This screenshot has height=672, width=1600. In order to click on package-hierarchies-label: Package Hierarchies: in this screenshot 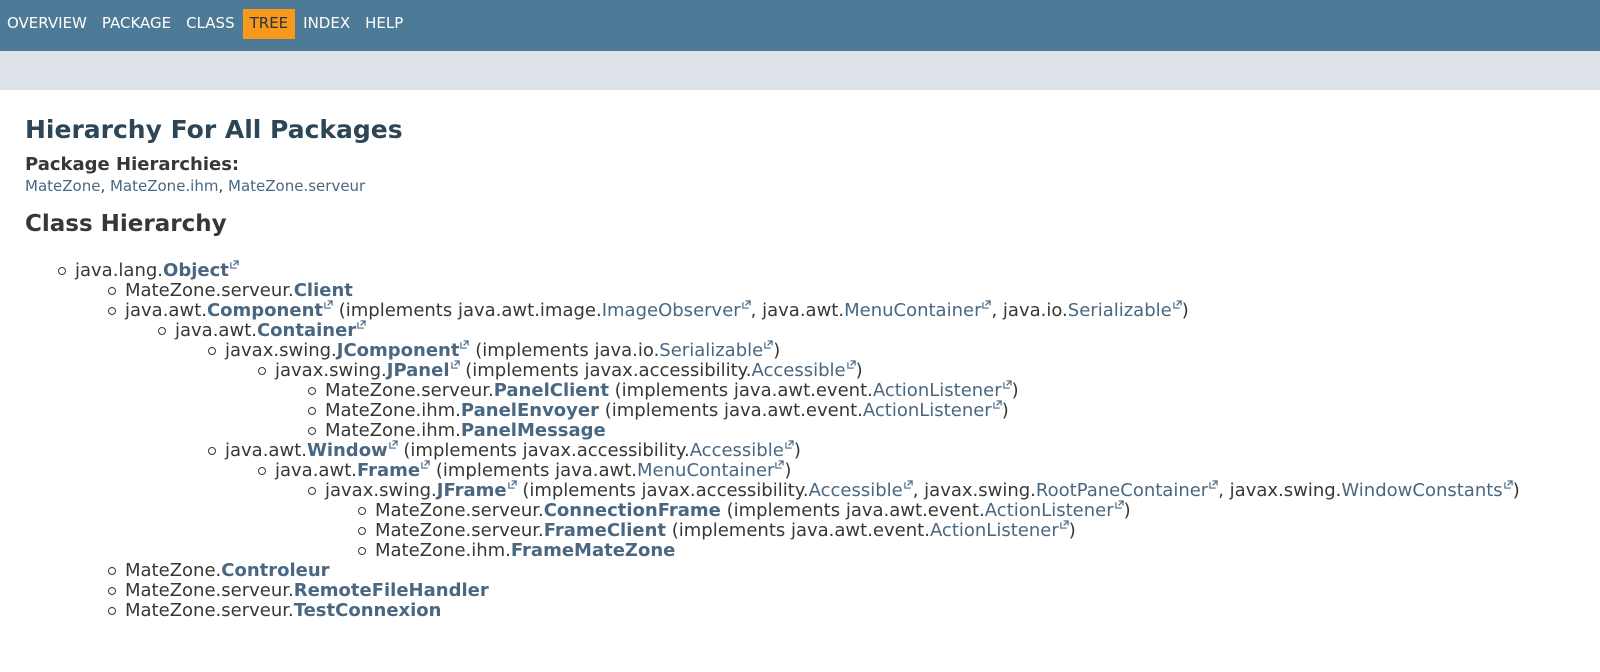, I will do `click(132, 164)`.